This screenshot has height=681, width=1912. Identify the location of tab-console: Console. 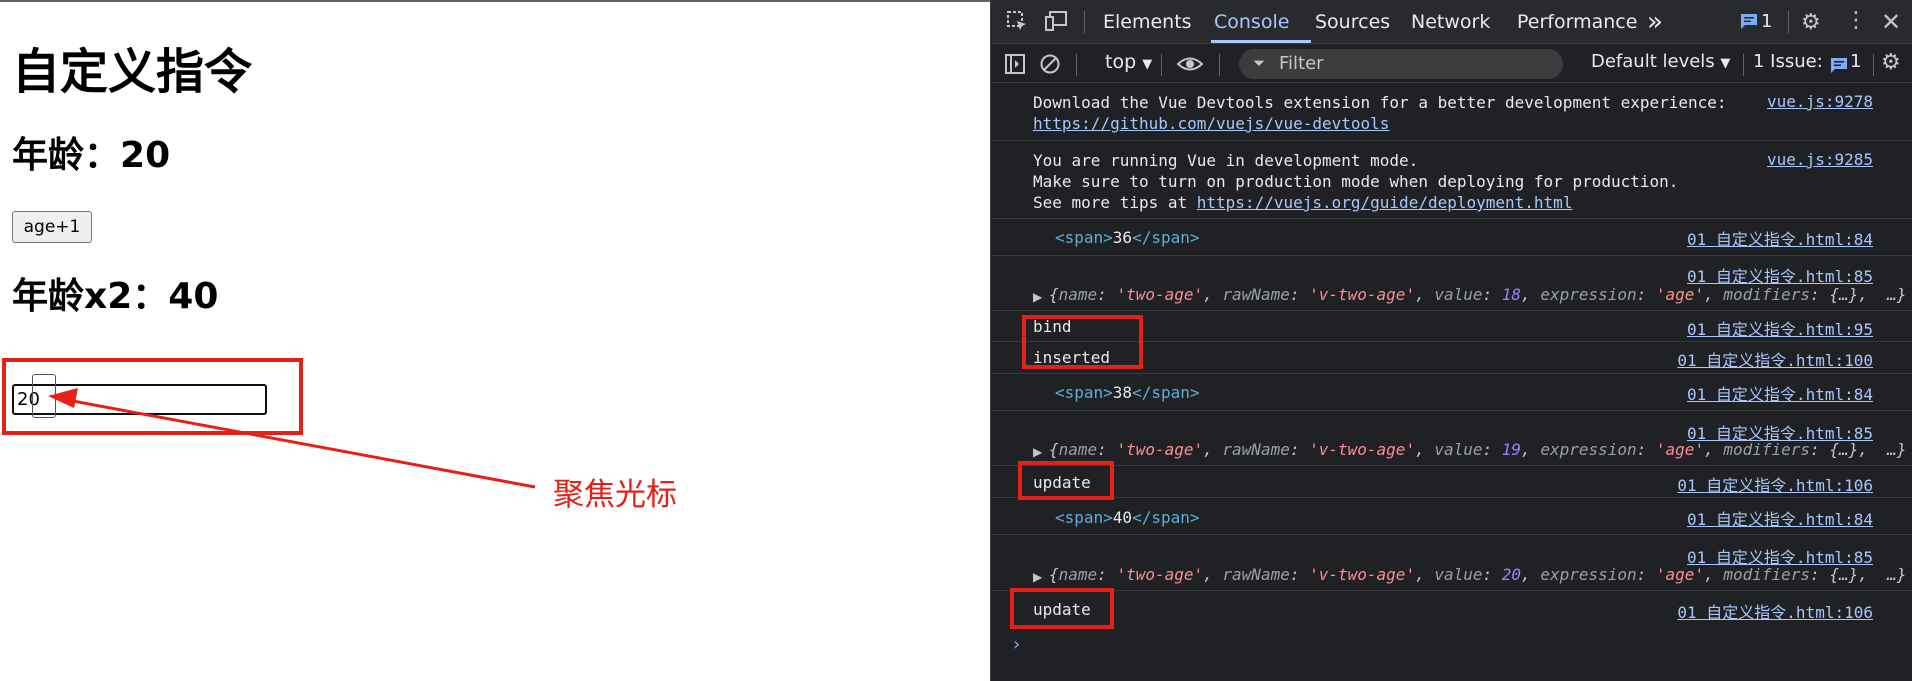
(1251, 22).